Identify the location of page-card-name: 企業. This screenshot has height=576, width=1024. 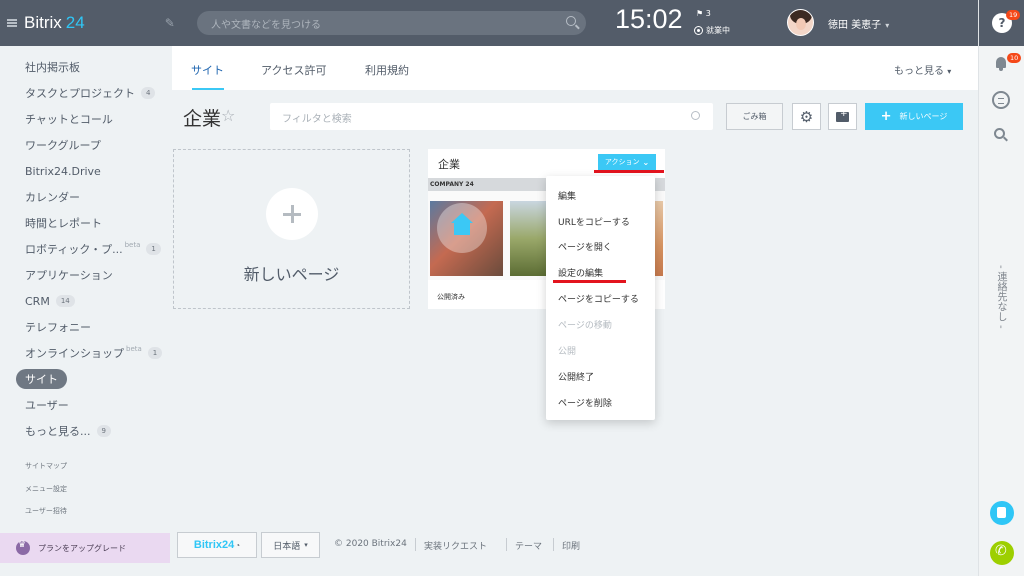
(449, 164).